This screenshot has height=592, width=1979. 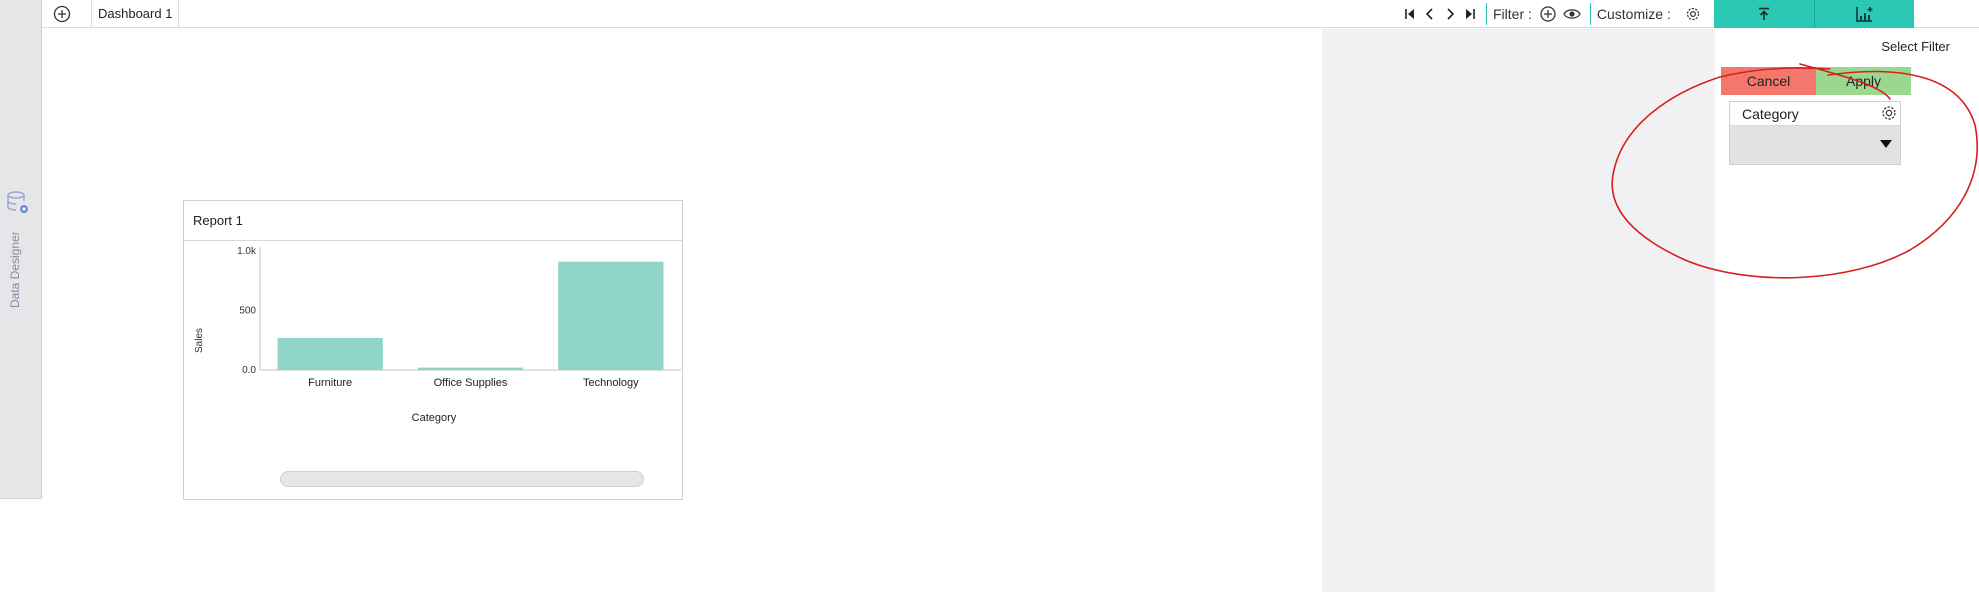 What do you see at coordinates (611, 383) in the screenshot?
I see `x-tick-label: Technology` at bounding box center [611, 383].